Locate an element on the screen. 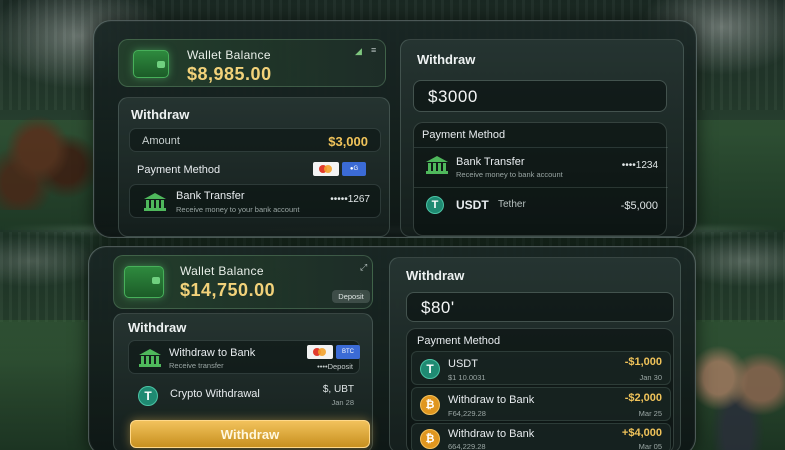  crypto-withdrawal-label: Crypto Withdrawal is located at coordinates (215, 394).